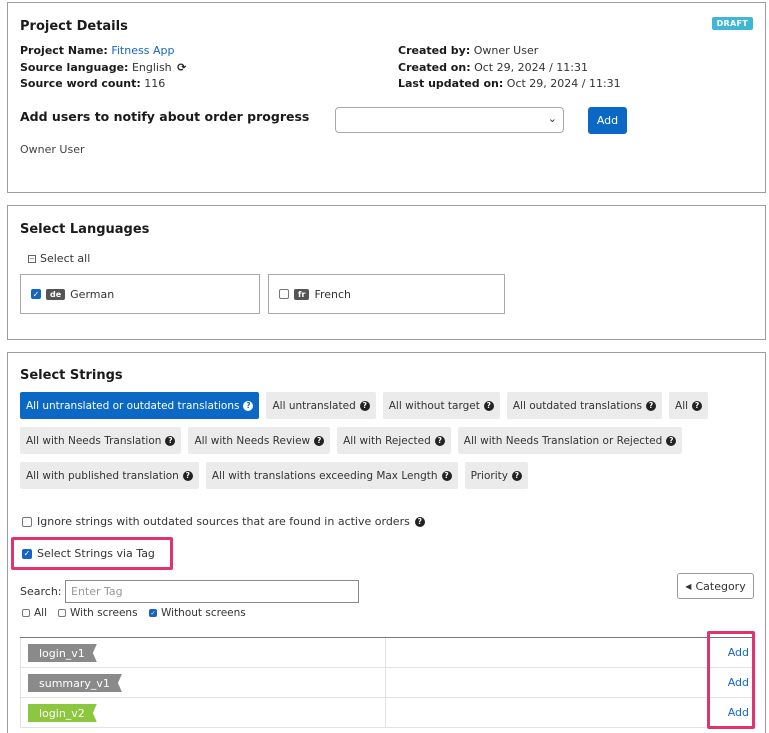 The height and width of the screenshot is (733, 769). I want to click on filter-chip: All with Needs Review?, so click(259, 440).